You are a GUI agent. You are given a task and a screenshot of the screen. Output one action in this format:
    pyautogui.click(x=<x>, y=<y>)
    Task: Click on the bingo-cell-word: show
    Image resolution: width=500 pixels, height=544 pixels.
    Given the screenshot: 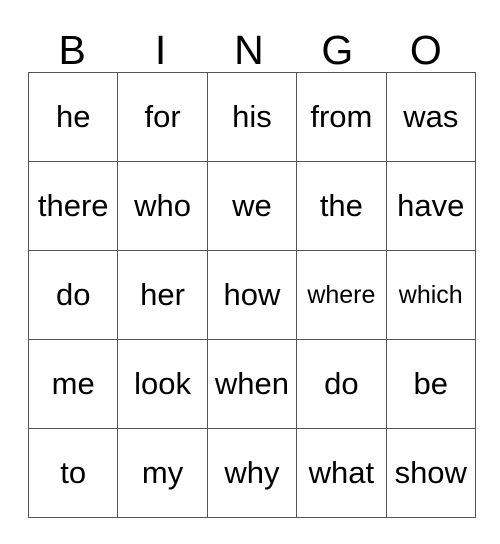 What is the action you would take?
    pyautogui.click(x=430, y=472)
    